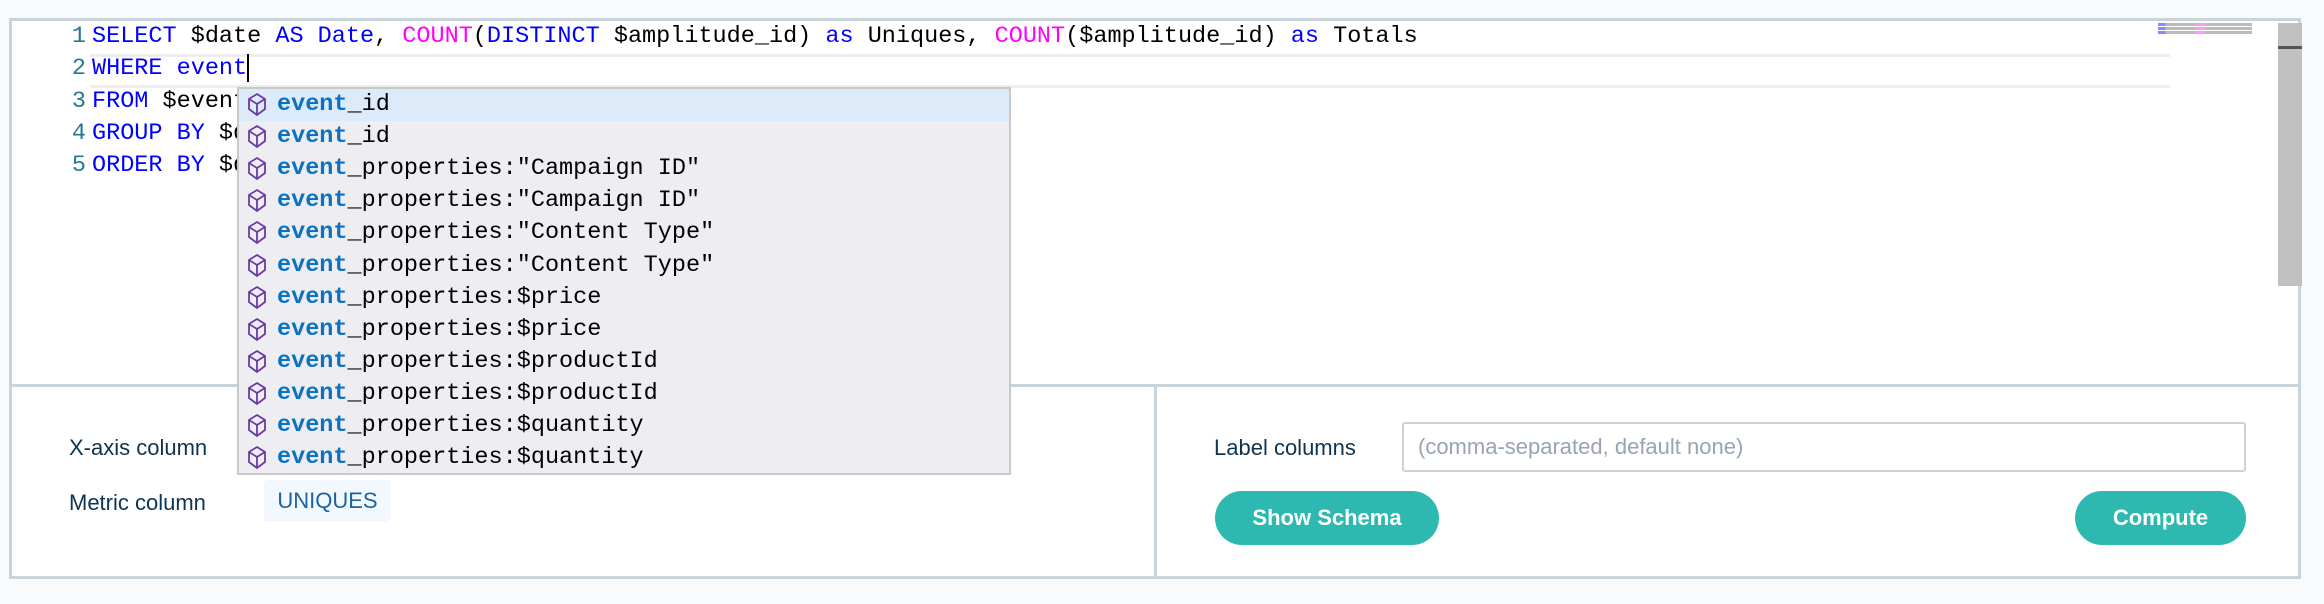 This screenshot has height=604, width=2324. I want to click on code-token: WHERE event, so click(170, 69).